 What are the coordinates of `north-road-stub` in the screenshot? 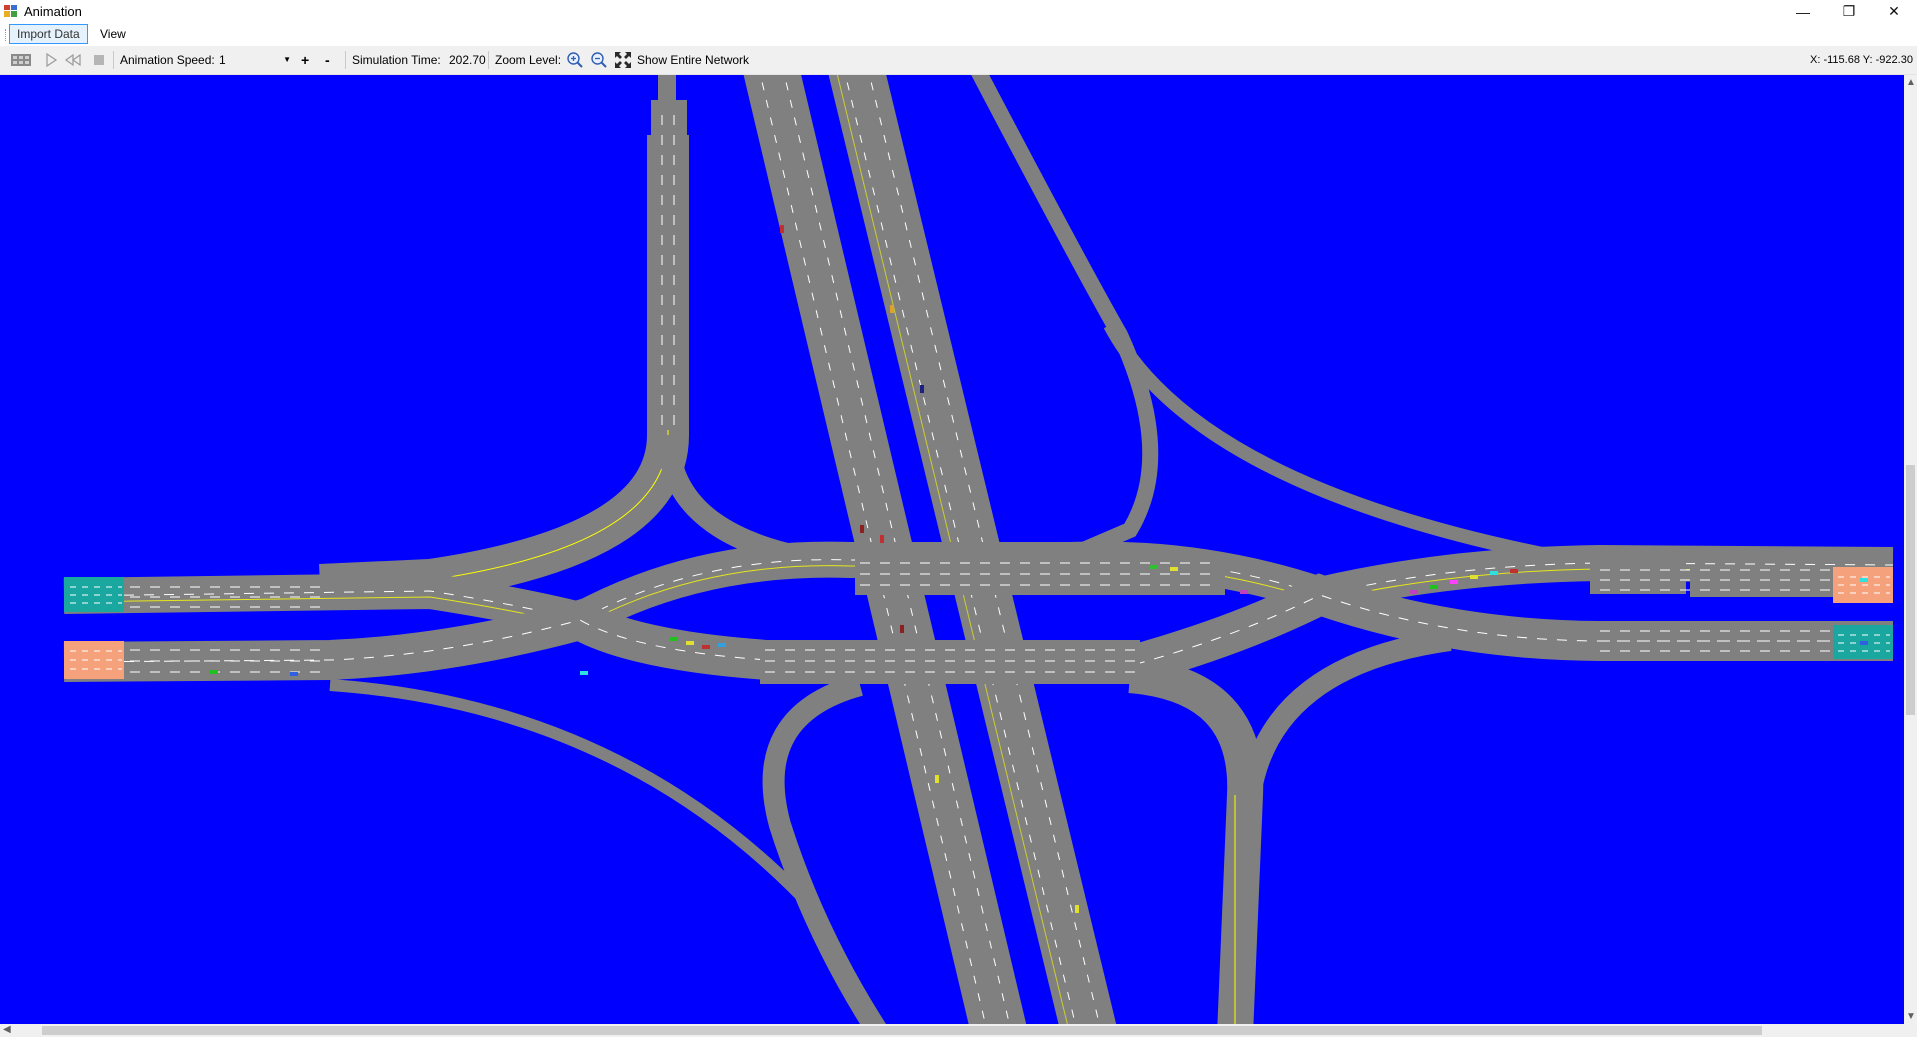 It's located at (667, 90).